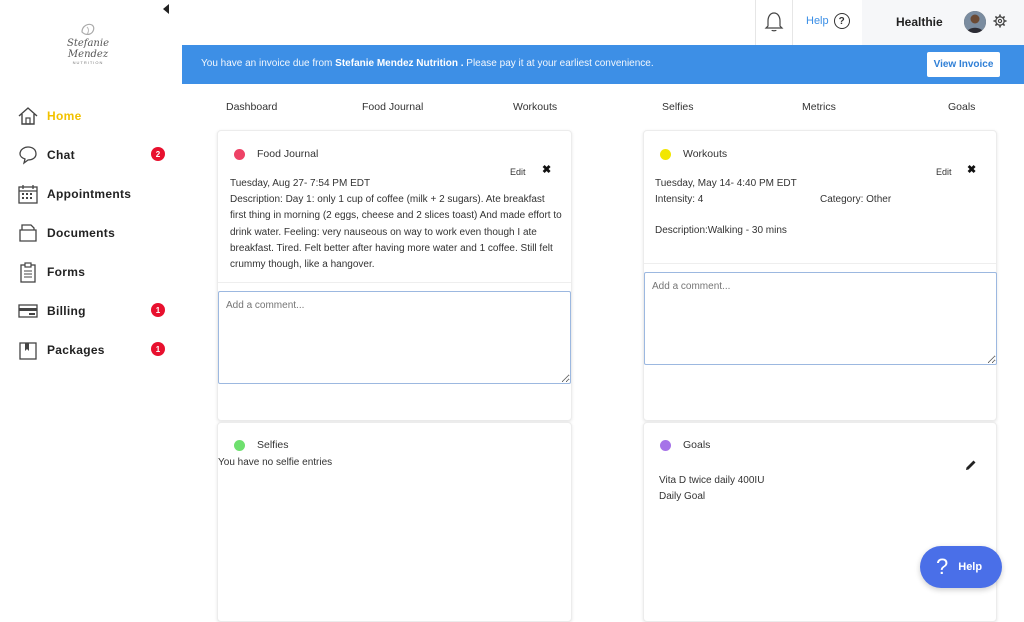 This screenshot has width=1024, height=622. What do you see at coordinates (678, 107) in the screenshot?
I see `tab-selfies: Selfies` at bounding box center [678, 107].